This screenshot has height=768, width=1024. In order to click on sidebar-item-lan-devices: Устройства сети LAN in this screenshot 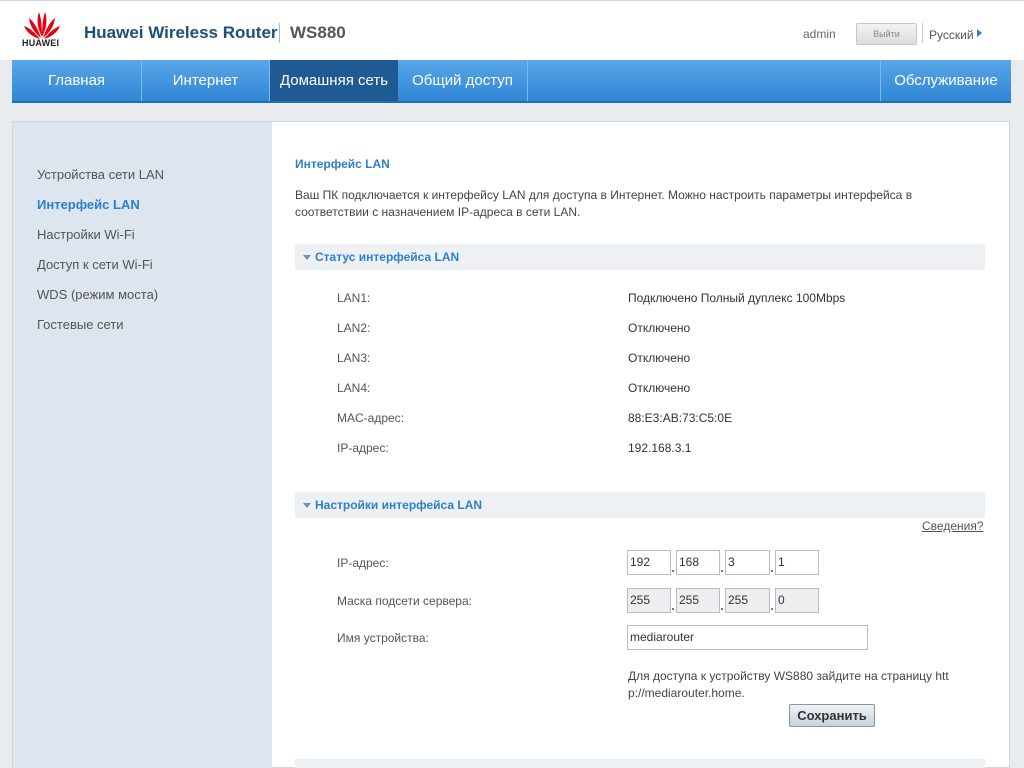, I will do `click(100, 174)`.